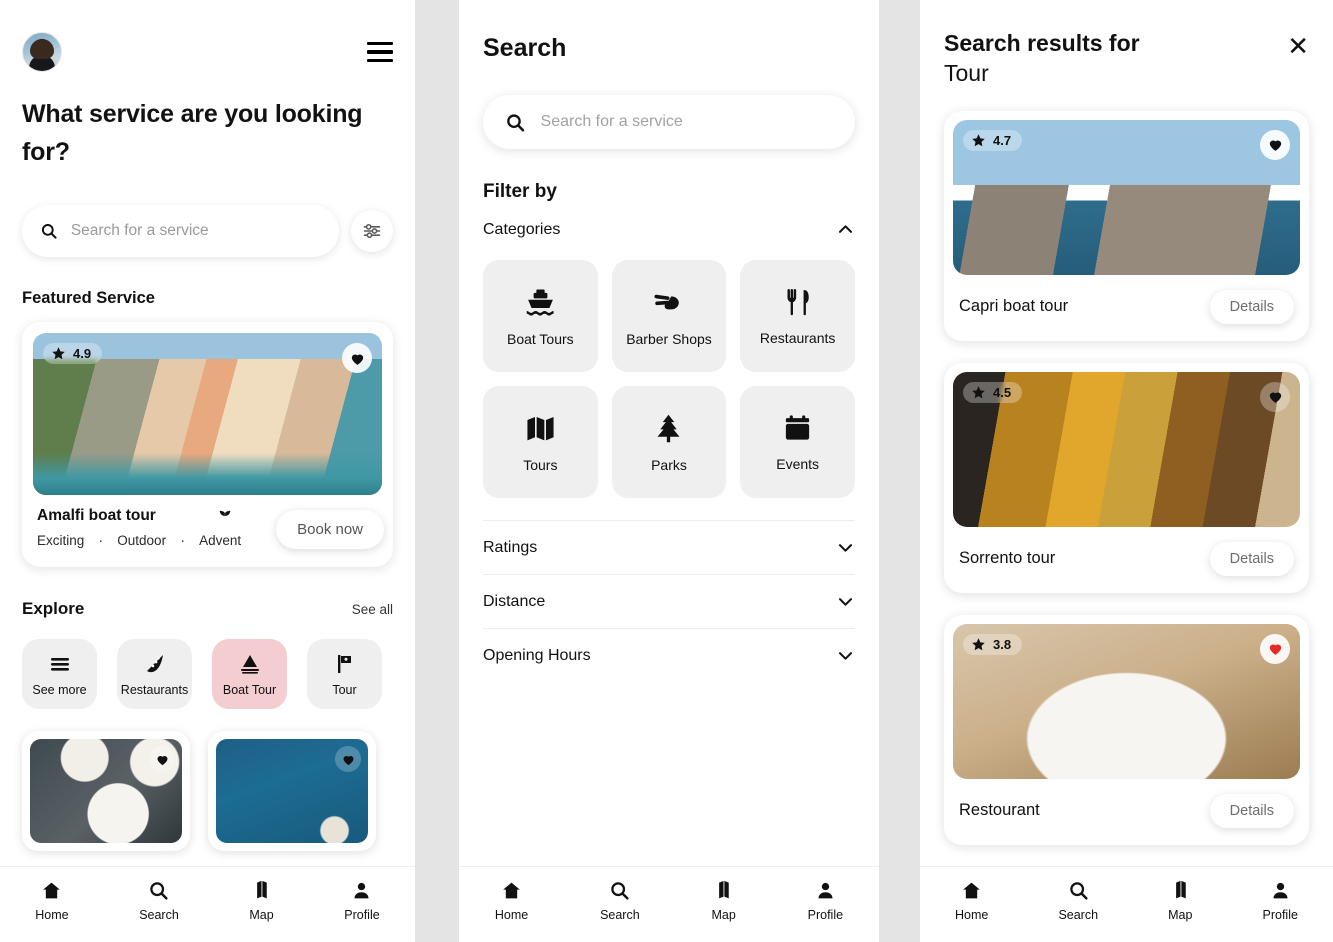 The image size is (1333, 942). Describe the element at coordinates (669, 316) in the screenshot. I see `category-barber-shops: Barber Shops` at that location.